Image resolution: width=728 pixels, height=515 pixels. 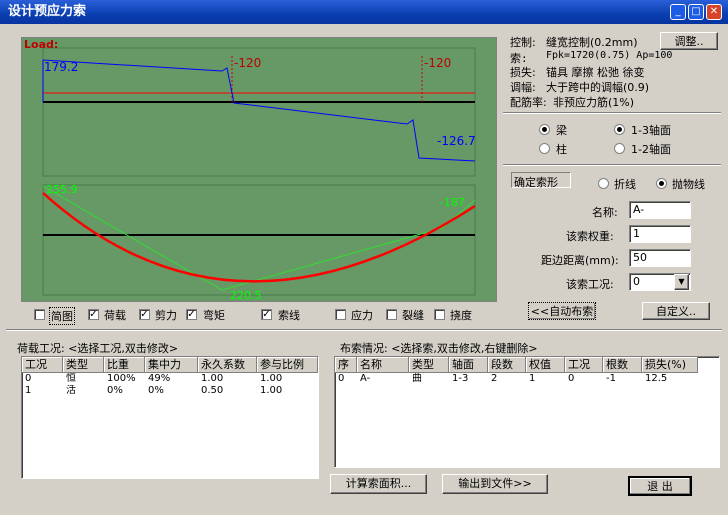 I want to click on maximize-button: □, so click(x=696, y=12).